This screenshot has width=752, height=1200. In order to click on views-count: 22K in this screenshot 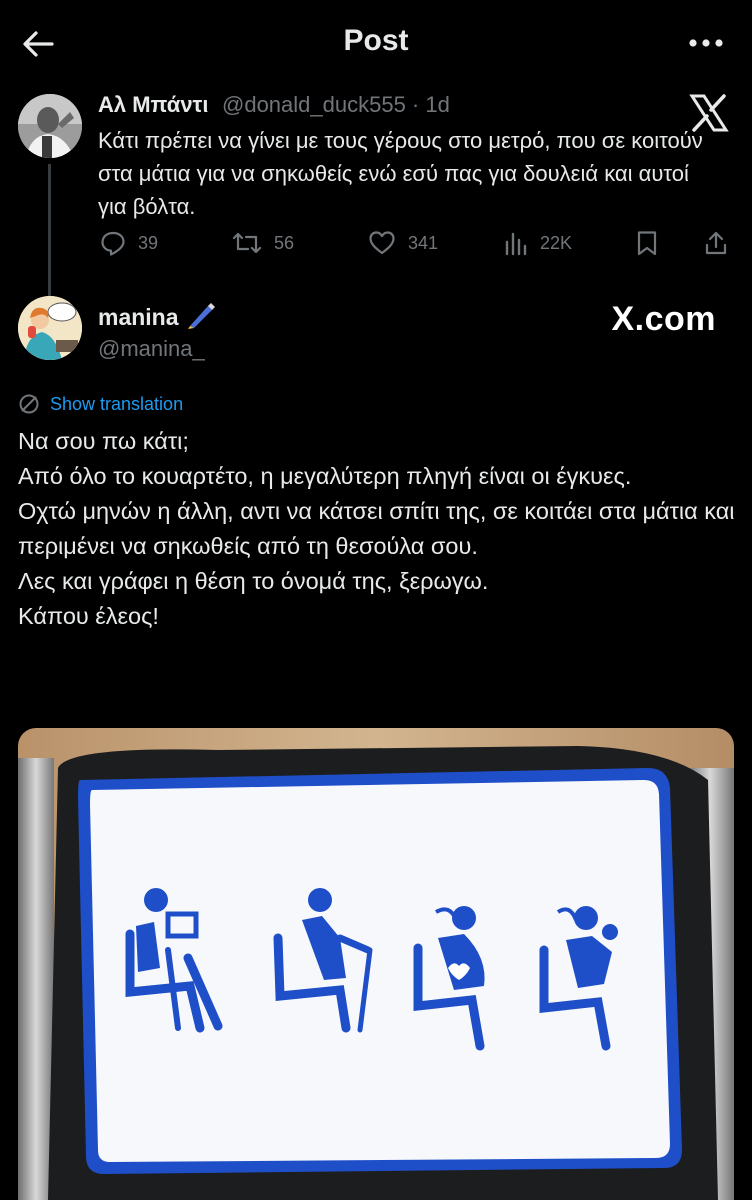, I will do `click(556, 242)`.